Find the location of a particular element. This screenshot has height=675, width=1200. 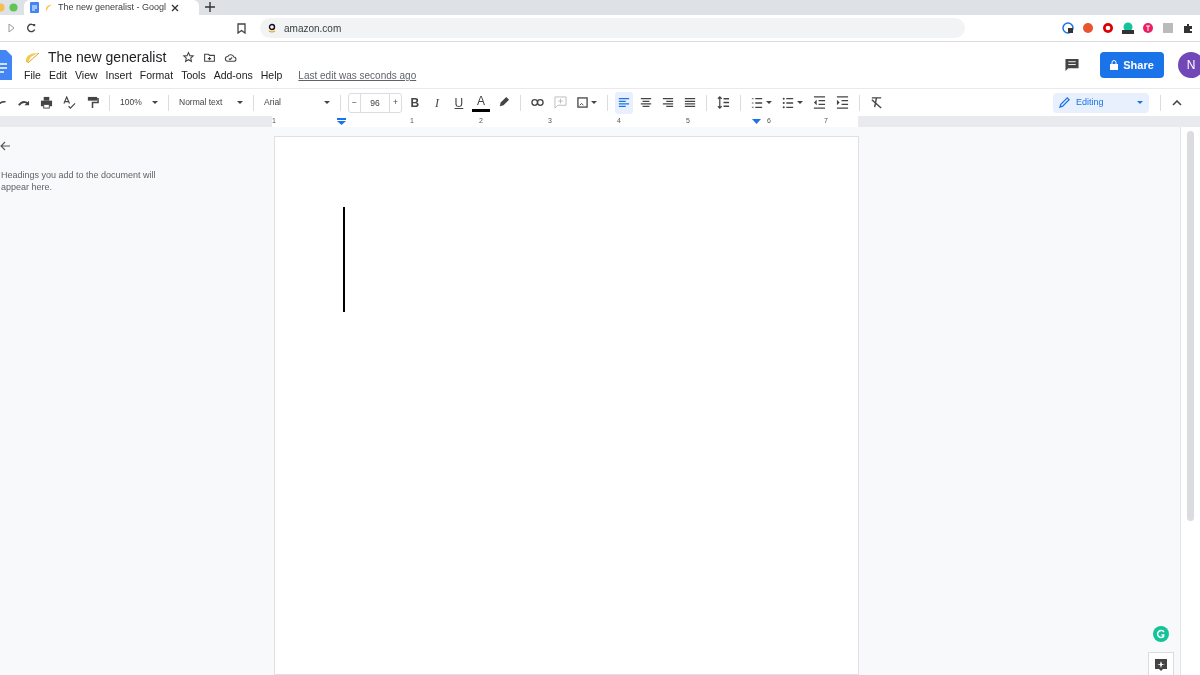

numbered-list-icon is located at coordinates (756, 102).